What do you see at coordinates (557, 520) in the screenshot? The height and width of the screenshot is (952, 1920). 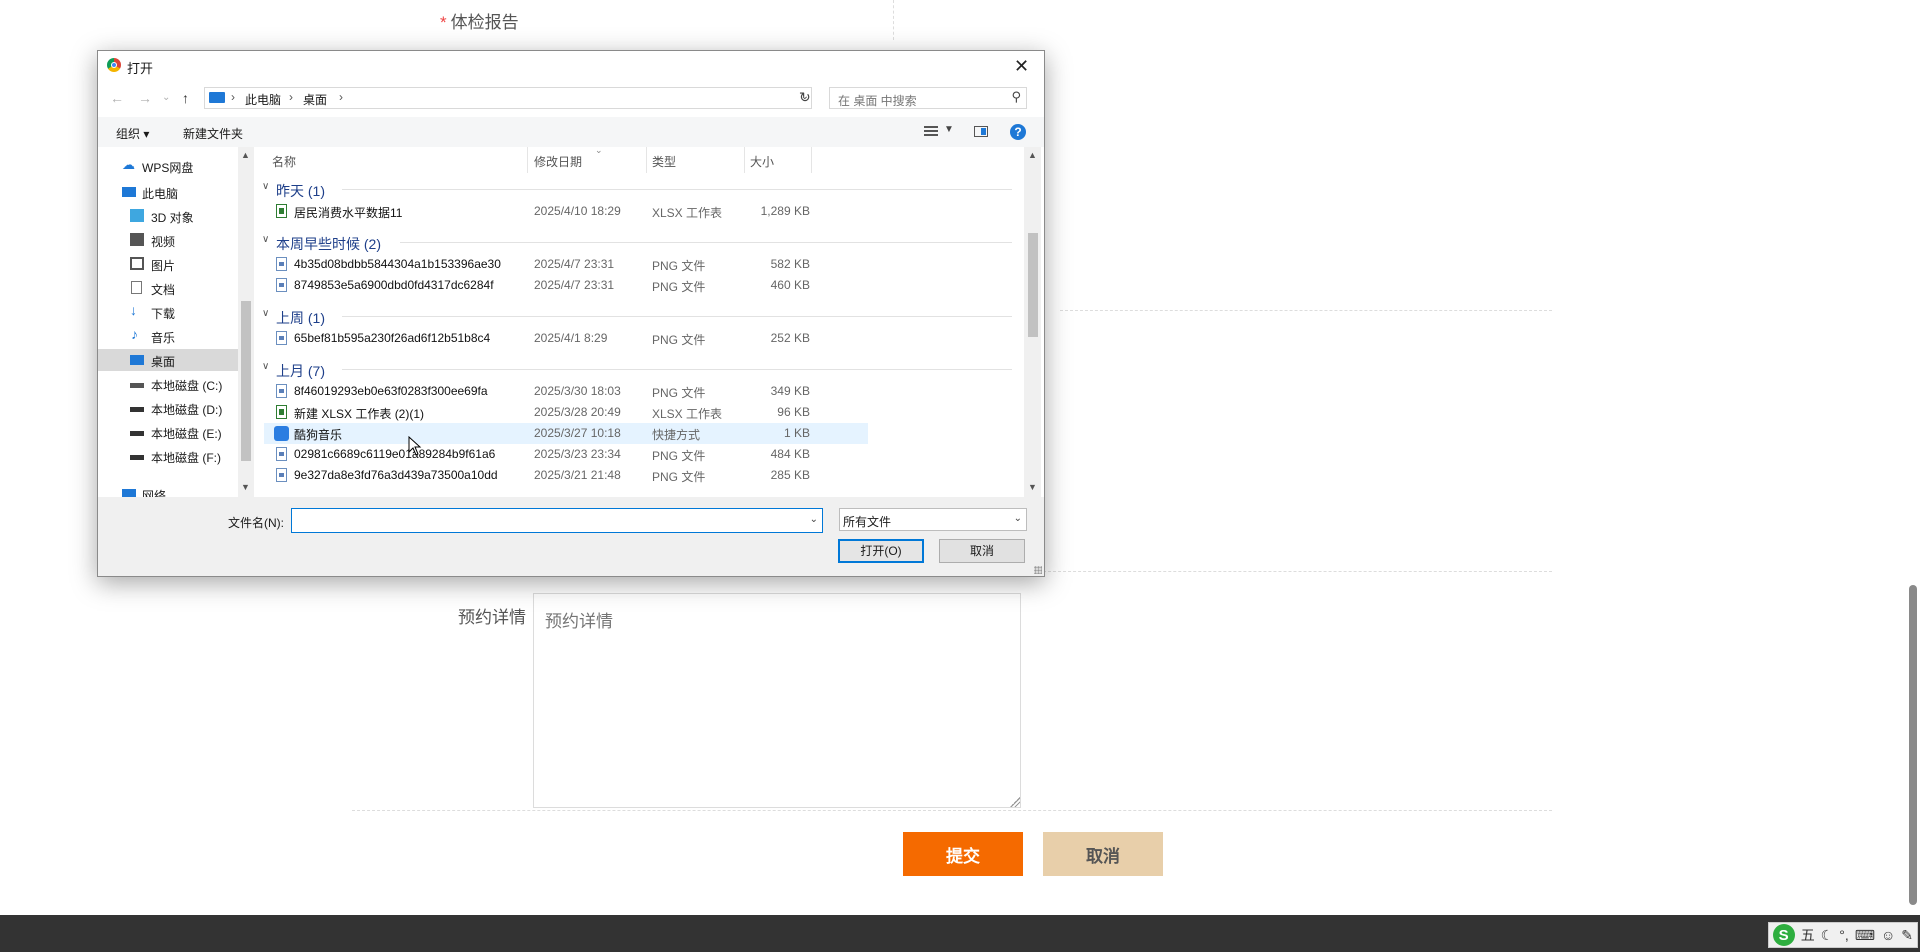 I see `filename-input: ⌄` at bounding box center [557, 520].